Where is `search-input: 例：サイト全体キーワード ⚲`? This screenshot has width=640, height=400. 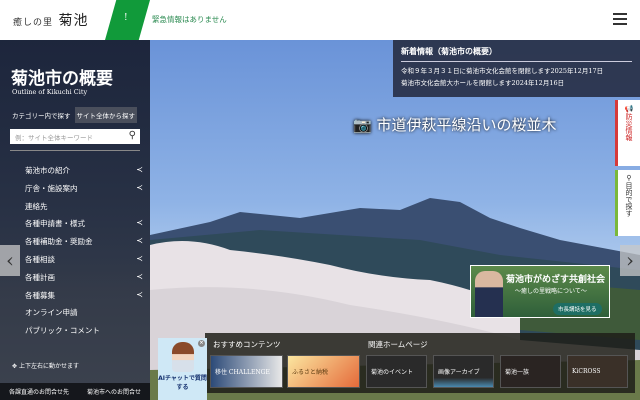
search-input: 例：サイト全体キーワード ⚲ is located at coordinates (75, 136).